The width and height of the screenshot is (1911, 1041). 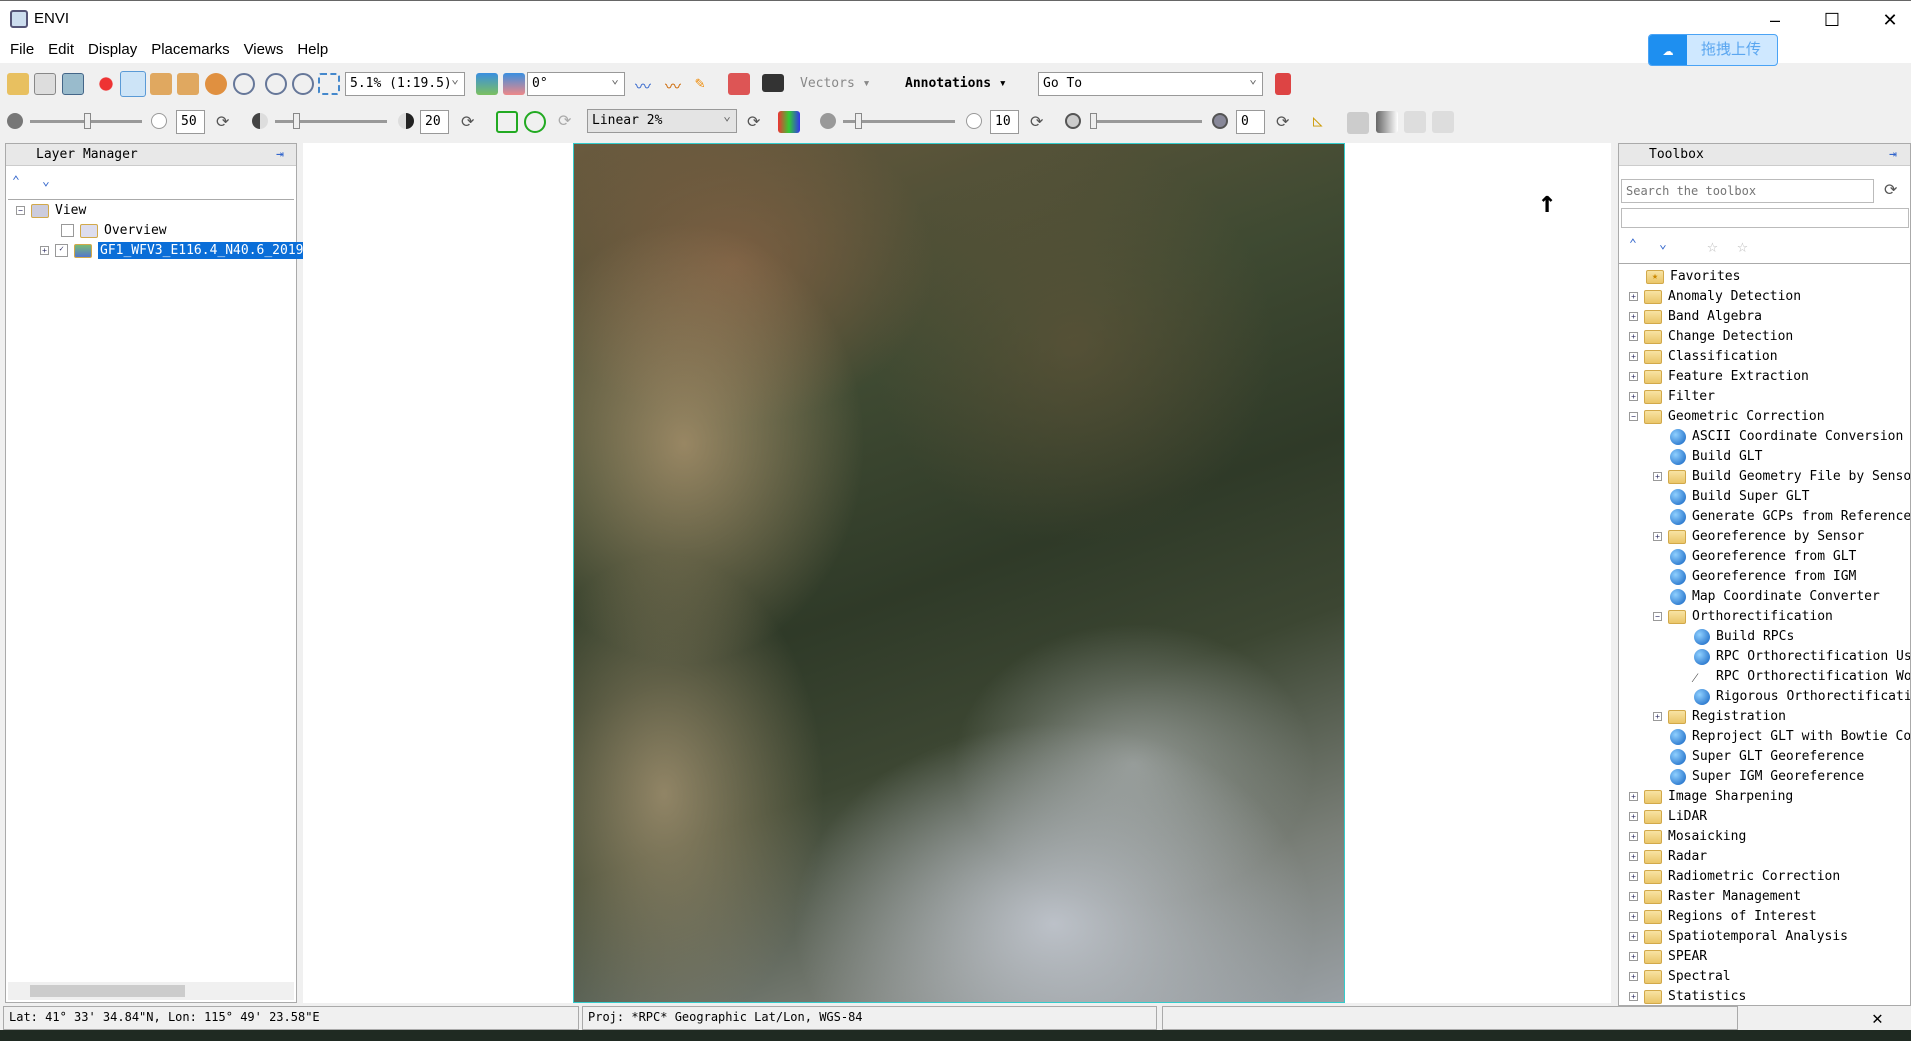 I want to click on portal-icon, so click(x=1358, y=123).